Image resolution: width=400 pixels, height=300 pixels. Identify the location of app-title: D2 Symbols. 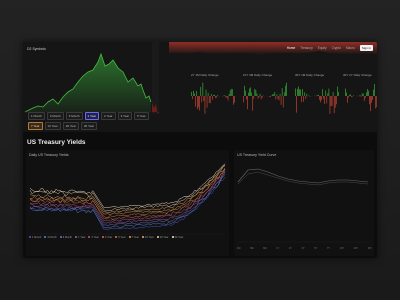
(36, 49).